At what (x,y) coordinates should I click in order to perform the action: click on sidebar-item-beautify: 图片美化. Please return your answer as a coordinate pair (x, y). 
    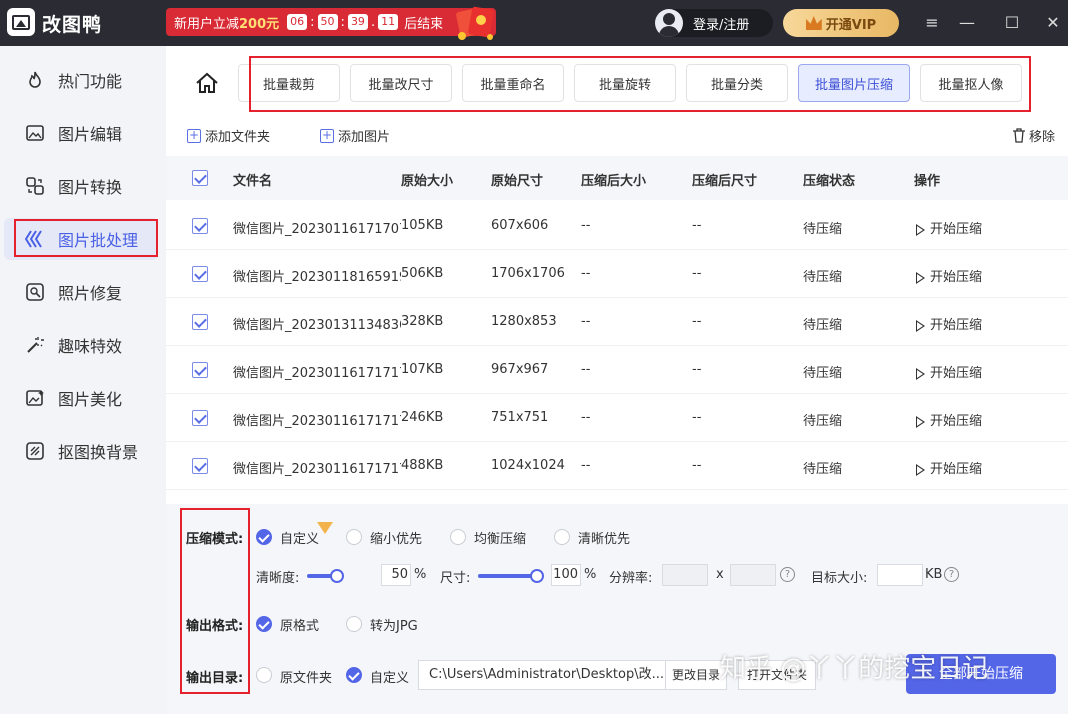
    Looking at the image, I should click on (81, 398).